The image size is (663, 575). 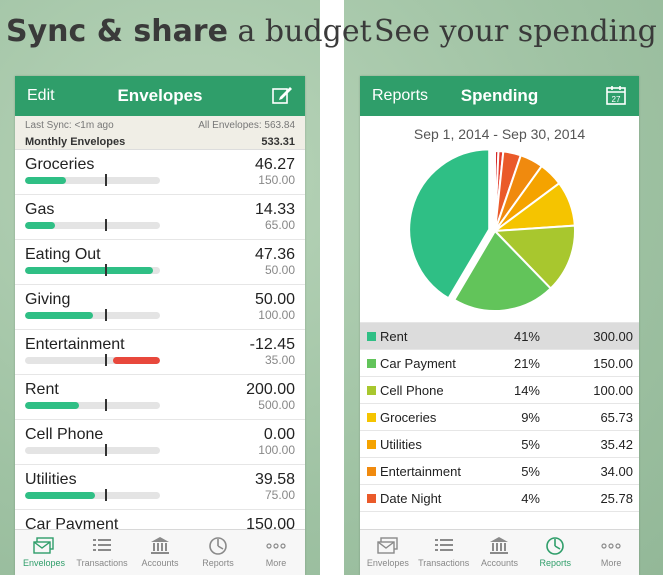 What do you see at coordinates (526, 390) in the screenshot?
I see `legend-percent: 14%` at bounding box center [526, 390].